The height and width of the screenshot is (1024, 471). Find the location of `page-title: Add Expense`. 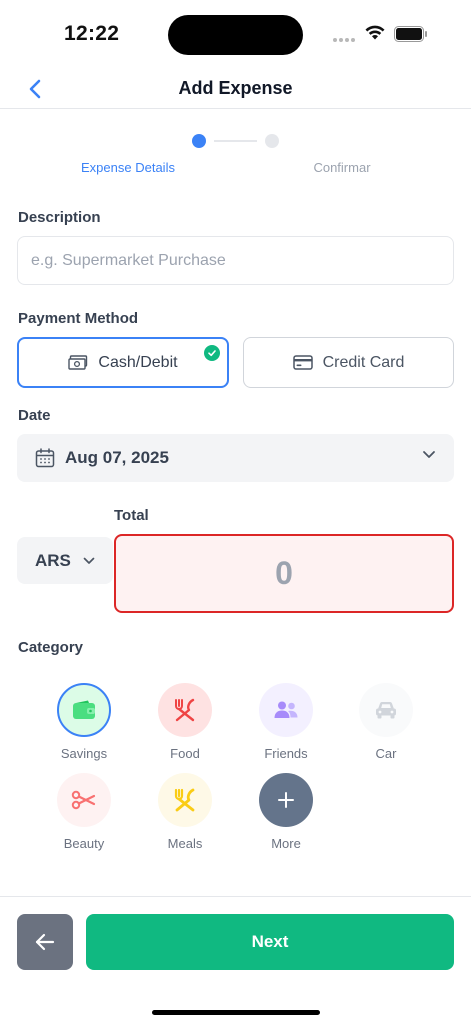

page-title: Add Expense is located at coordinates (235, 88).